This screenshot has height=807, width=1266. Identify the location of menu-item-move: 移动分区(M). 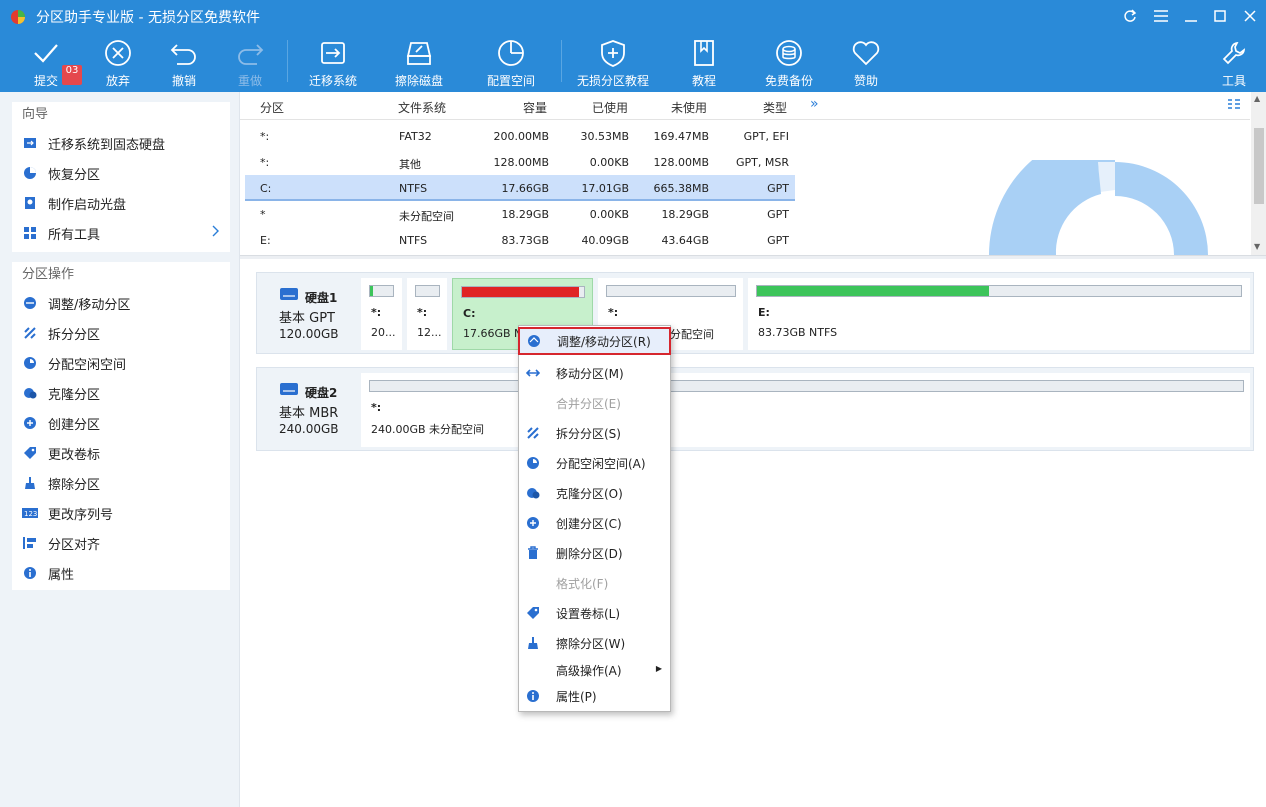
(594, 373).